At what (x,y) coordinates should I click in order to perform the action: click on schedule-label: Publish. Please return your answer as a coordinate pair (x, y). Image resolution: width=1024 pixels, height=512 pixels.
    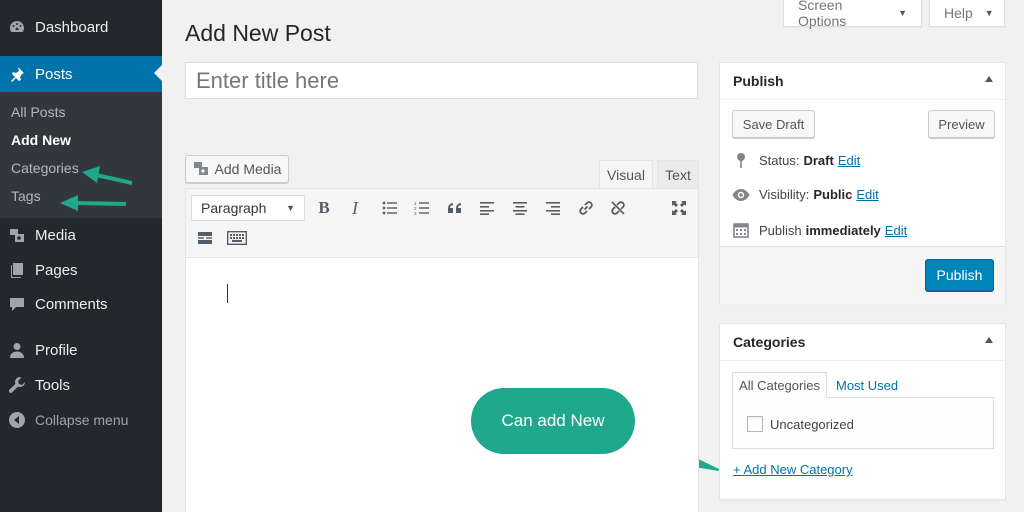
    Looking at the image, I should click on (780, 230).